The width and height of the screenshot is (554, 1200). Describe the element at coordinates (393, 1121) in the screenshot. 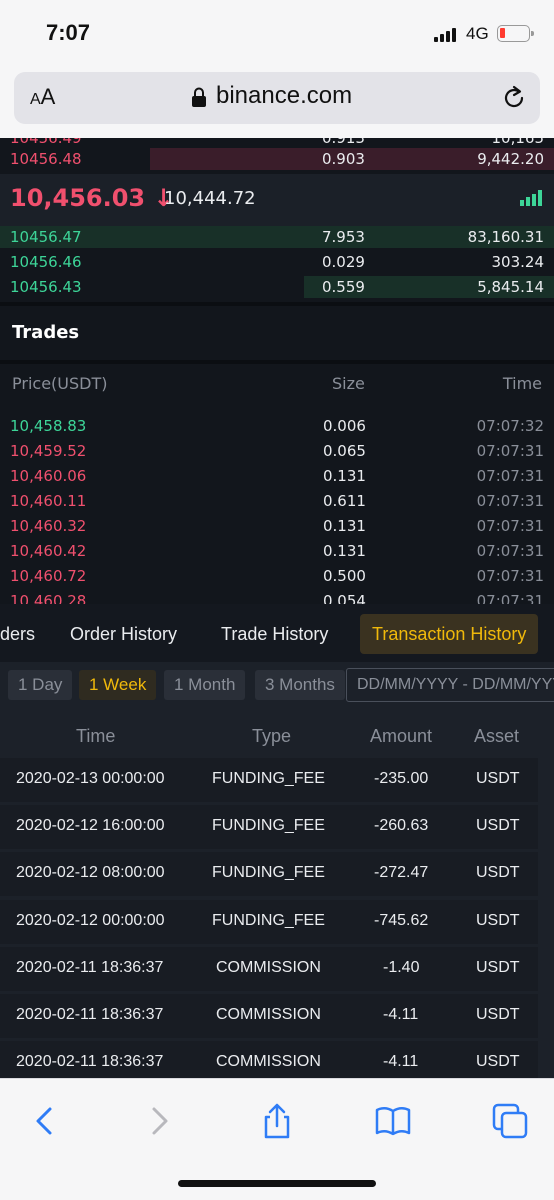

I see `bookmarks-icon` at that location.